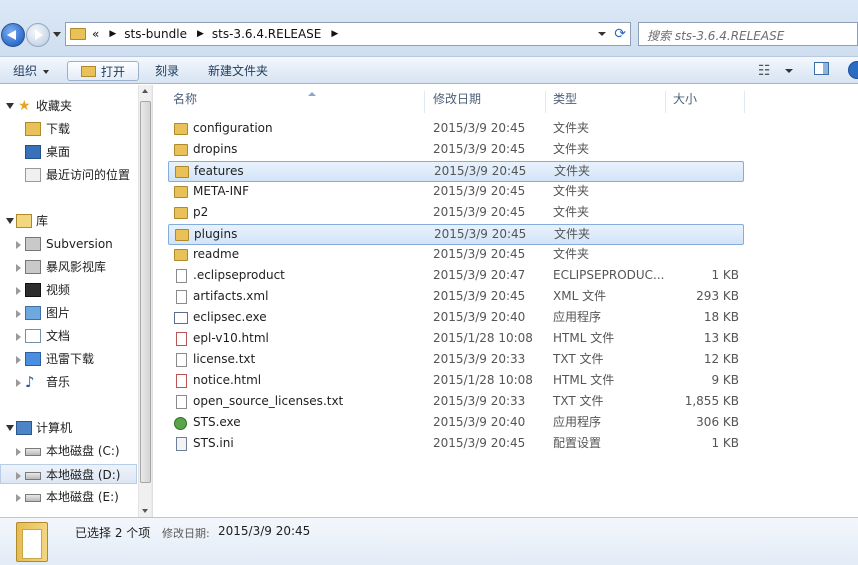 The height and width of the screenshot is (565, 858). I want to click on nav-drive-e: 本地磁盘 (E:), so click(68, 497).